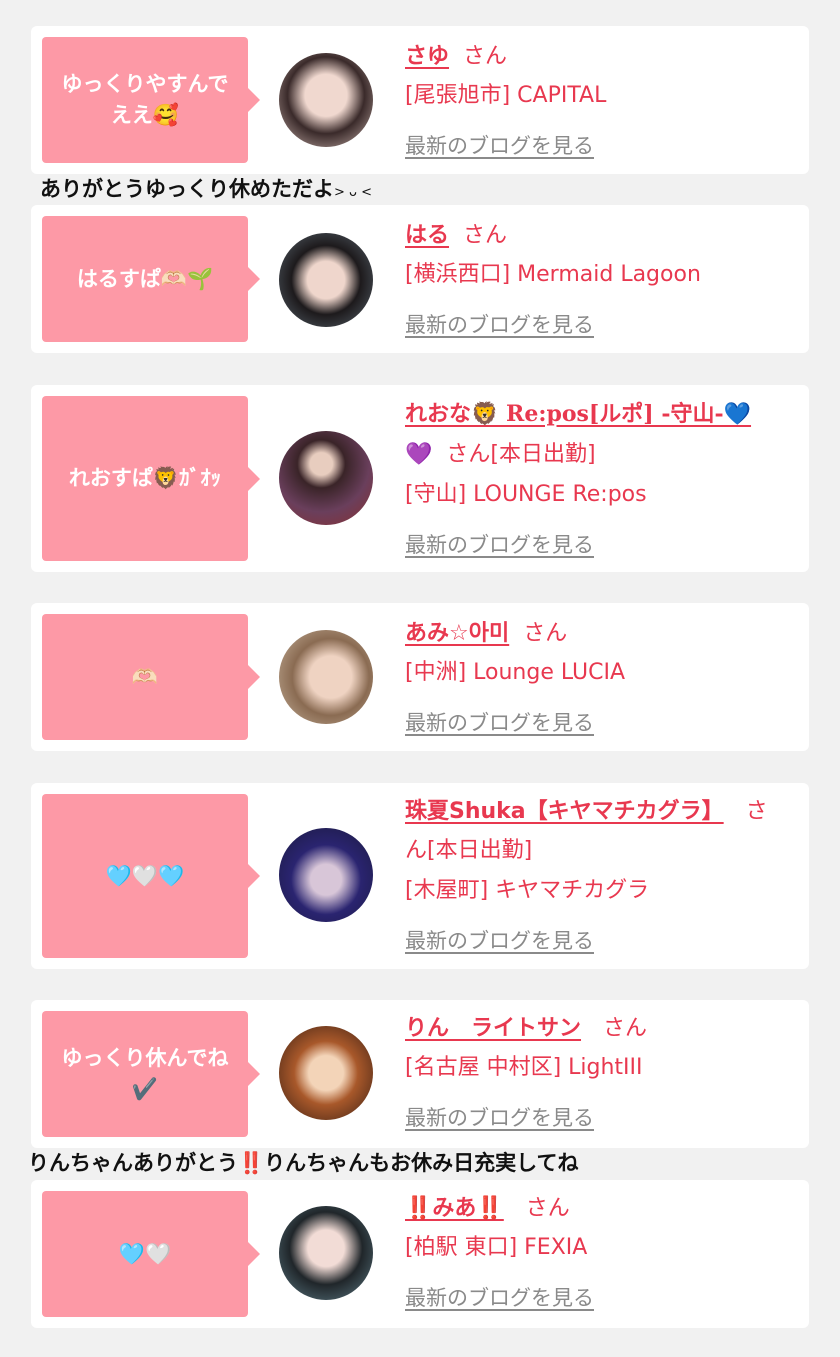  I want to click on cast-name-link: れおな🦁 Re:pos[ルポ] -守山-💙, so click(578, 414).